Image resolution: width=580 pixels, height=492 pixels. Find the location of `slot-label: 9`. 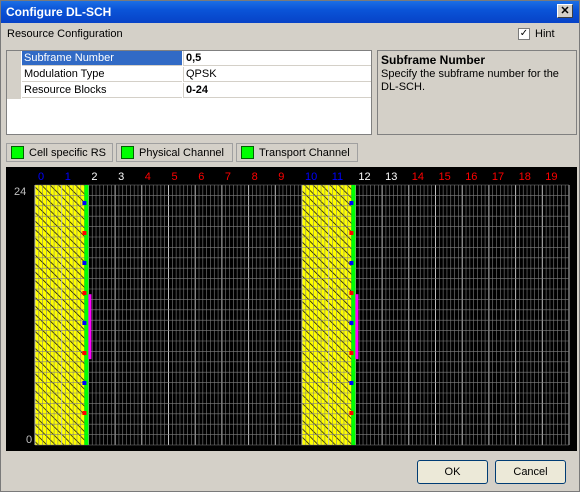

slot-label: 9 is located at coordinates (281, 177).